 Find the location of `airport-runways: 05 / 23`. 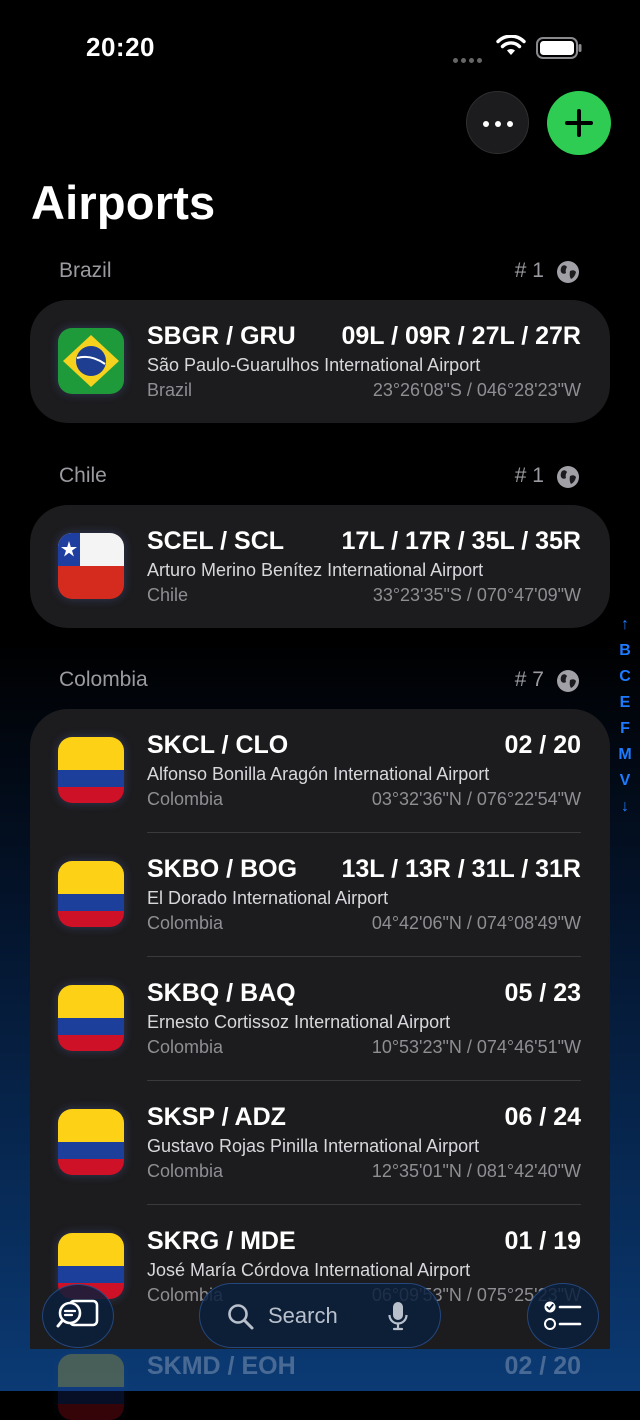

airport-runways: 05 / 23 is located at coordinates (542, 993).